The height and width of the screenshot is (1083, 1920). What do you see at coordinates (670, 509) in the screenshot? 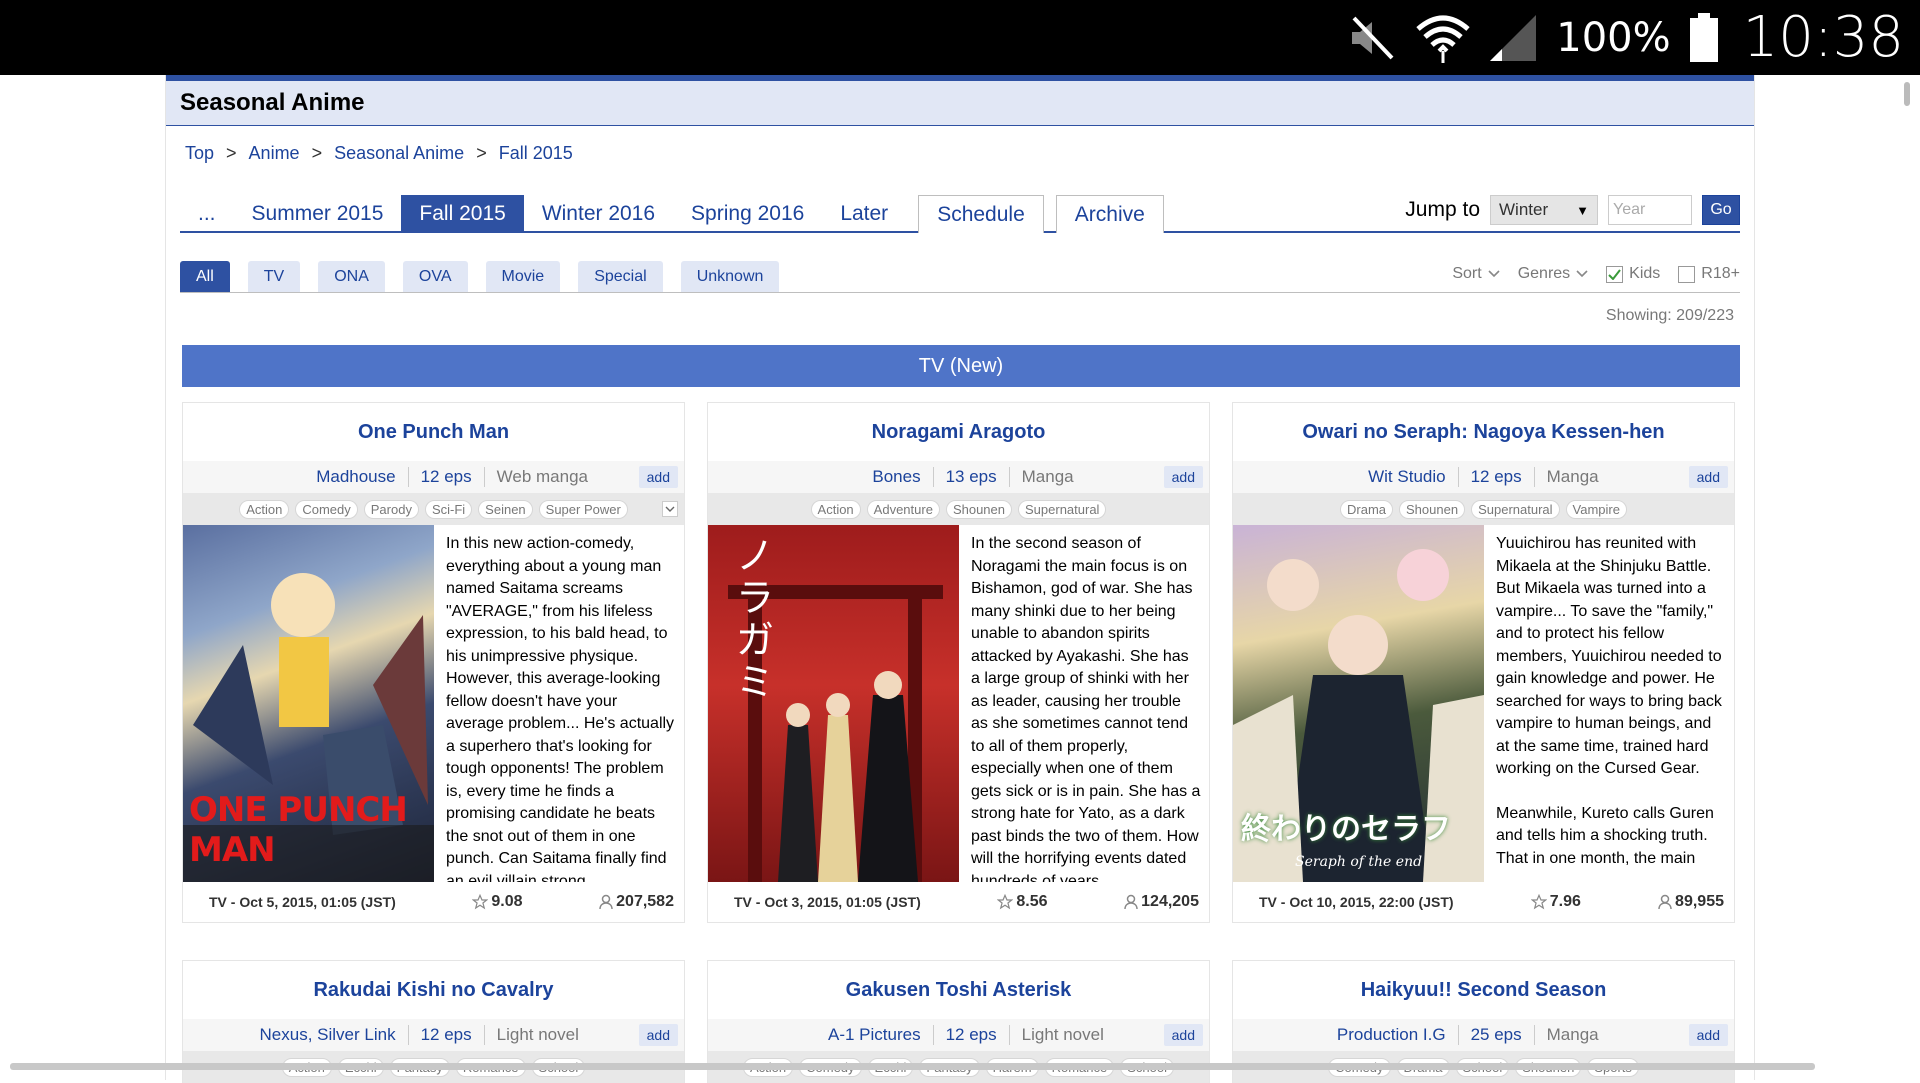
I see `expand-genres-toggle` at bounding box center [670, 509].